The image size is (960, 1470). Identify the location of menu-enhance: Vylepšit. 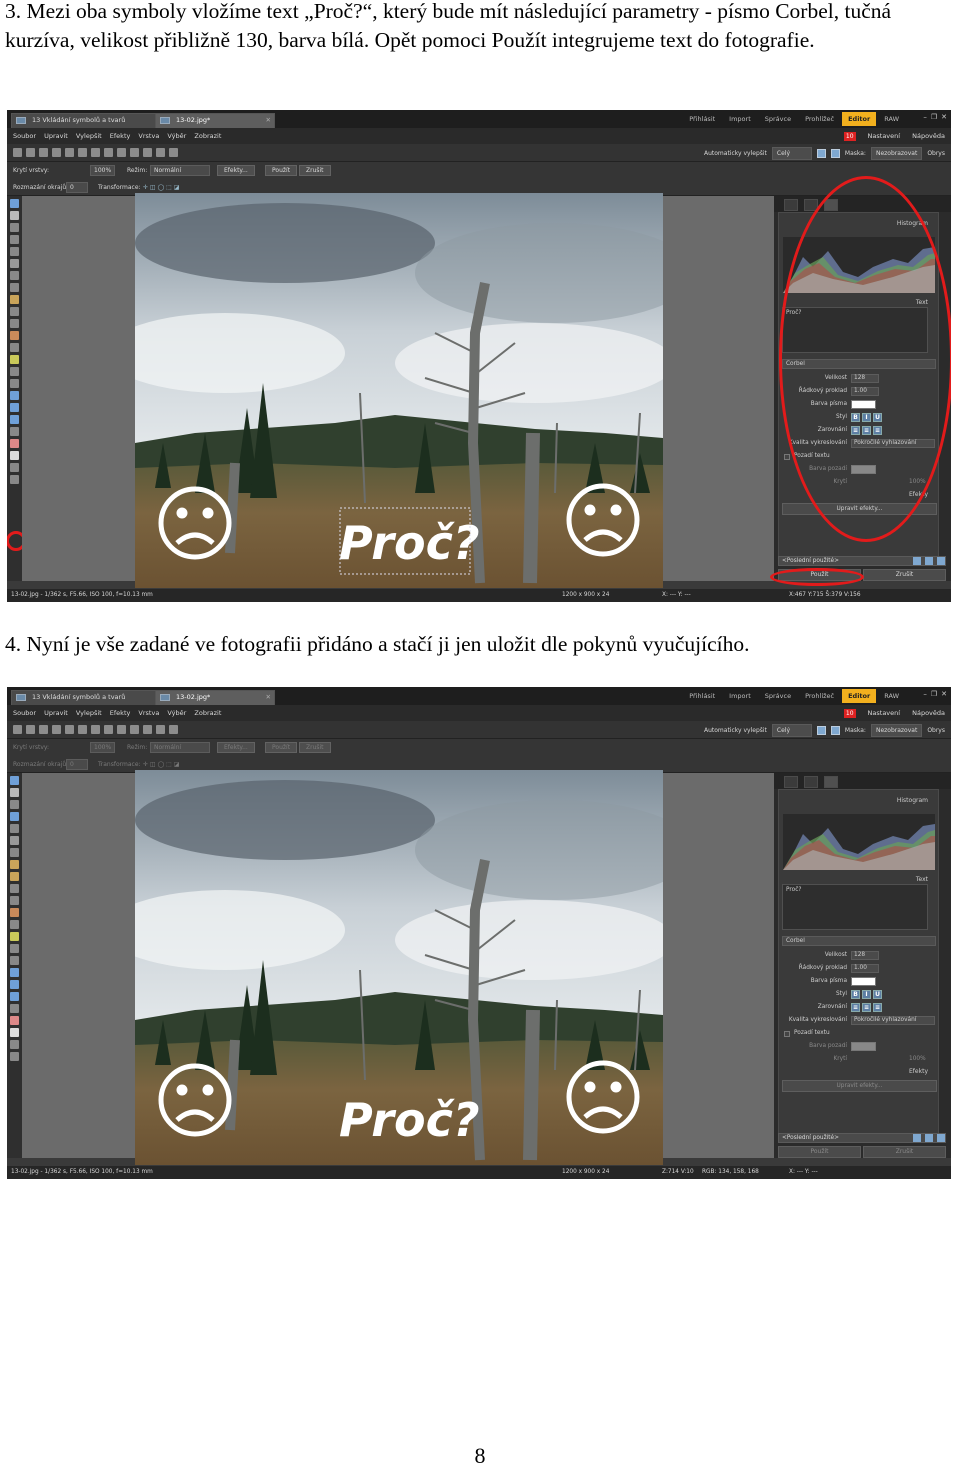
(89, 136).